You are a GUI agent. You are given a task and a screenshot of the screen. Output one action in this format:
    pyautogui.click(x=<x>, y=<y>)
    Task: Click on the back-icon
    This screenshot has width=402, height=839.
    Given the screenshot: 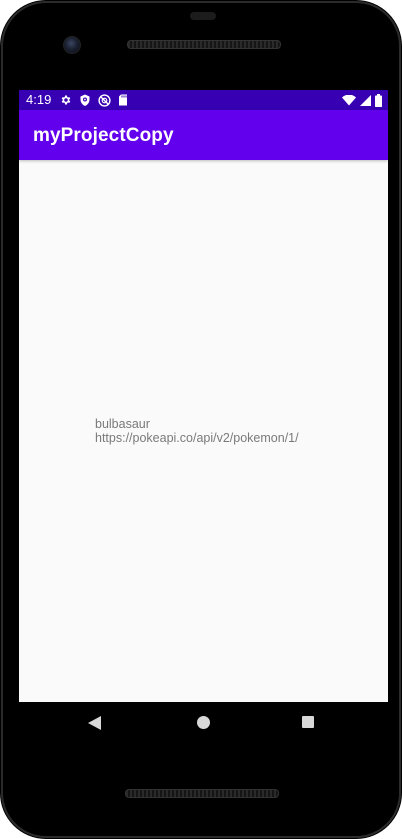 What is the action you would take?
    pyautogui.click(x=94, y=723)
    